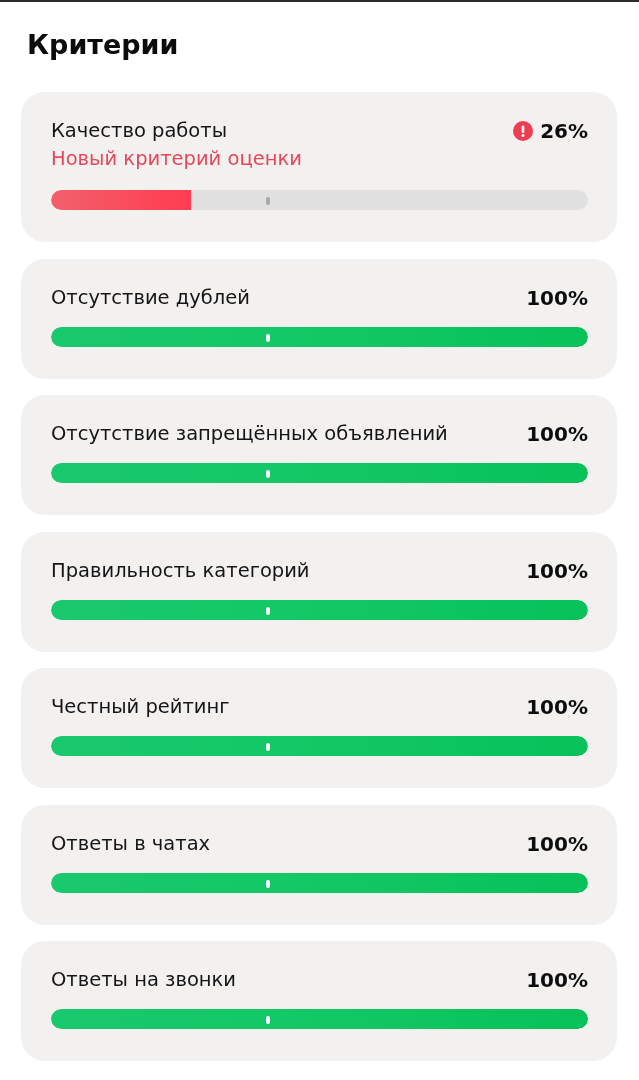 Image resolution: width=639 pixels, height=1080 pixels. I want to click on criterion-name: Качество работы, so click(139, 131).